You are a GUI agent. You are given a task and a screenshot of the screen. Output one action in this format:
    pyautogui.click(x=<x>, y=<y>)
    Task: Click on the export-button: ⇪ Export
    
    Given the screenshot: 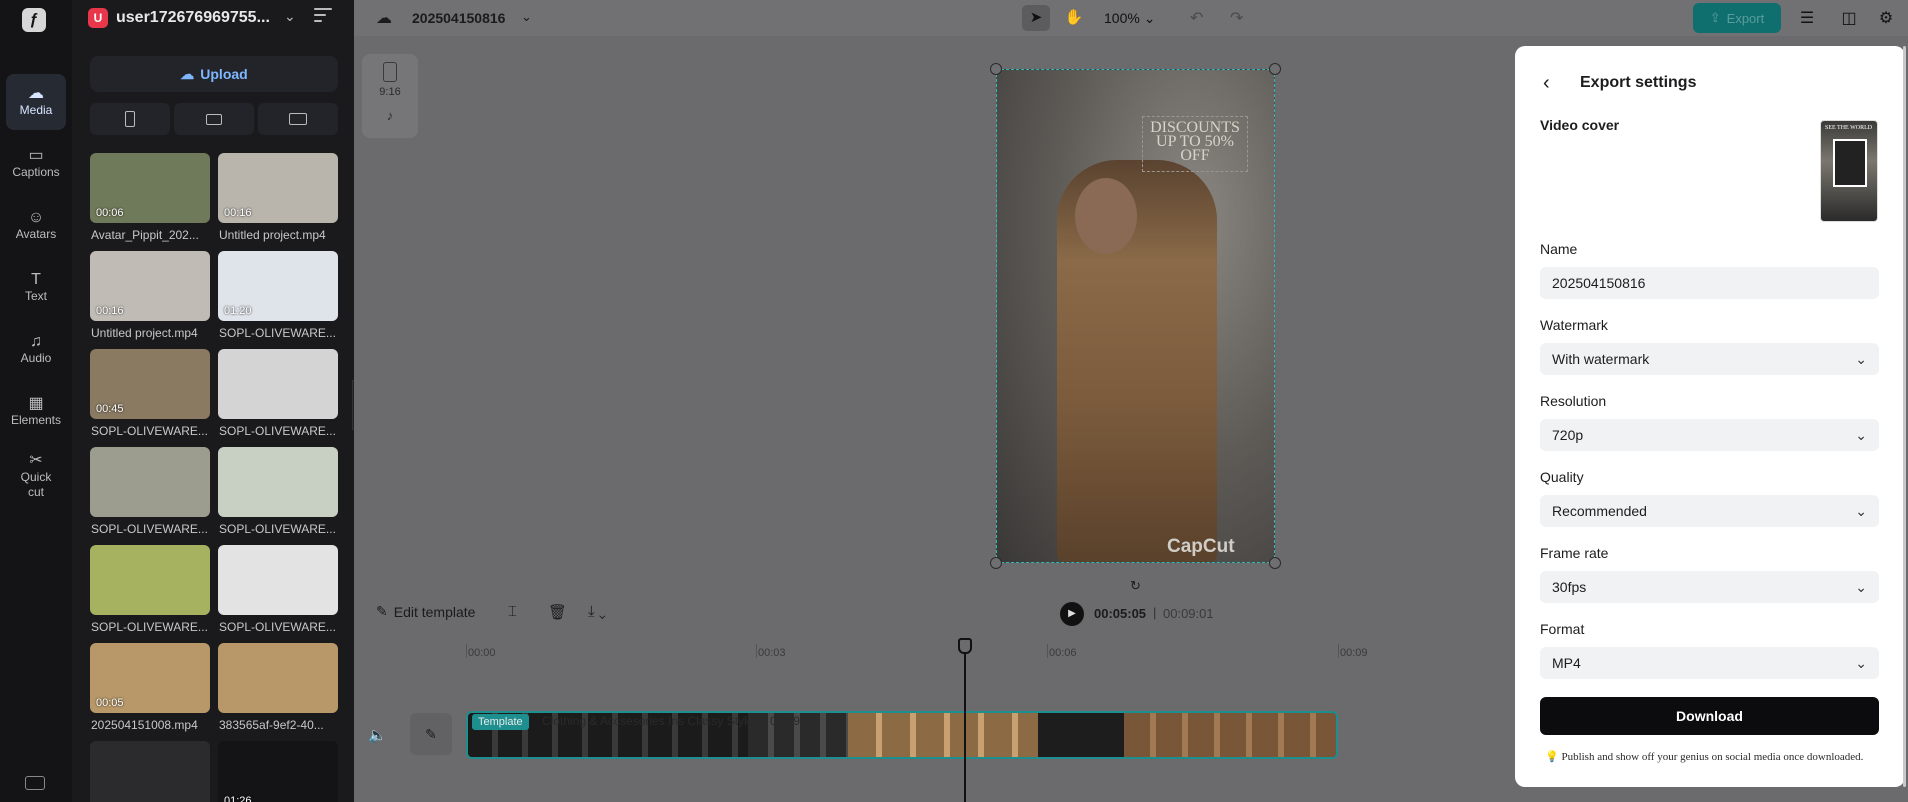 What is the action you would take?
    pyautogui.click(x=1737, y=18)
    